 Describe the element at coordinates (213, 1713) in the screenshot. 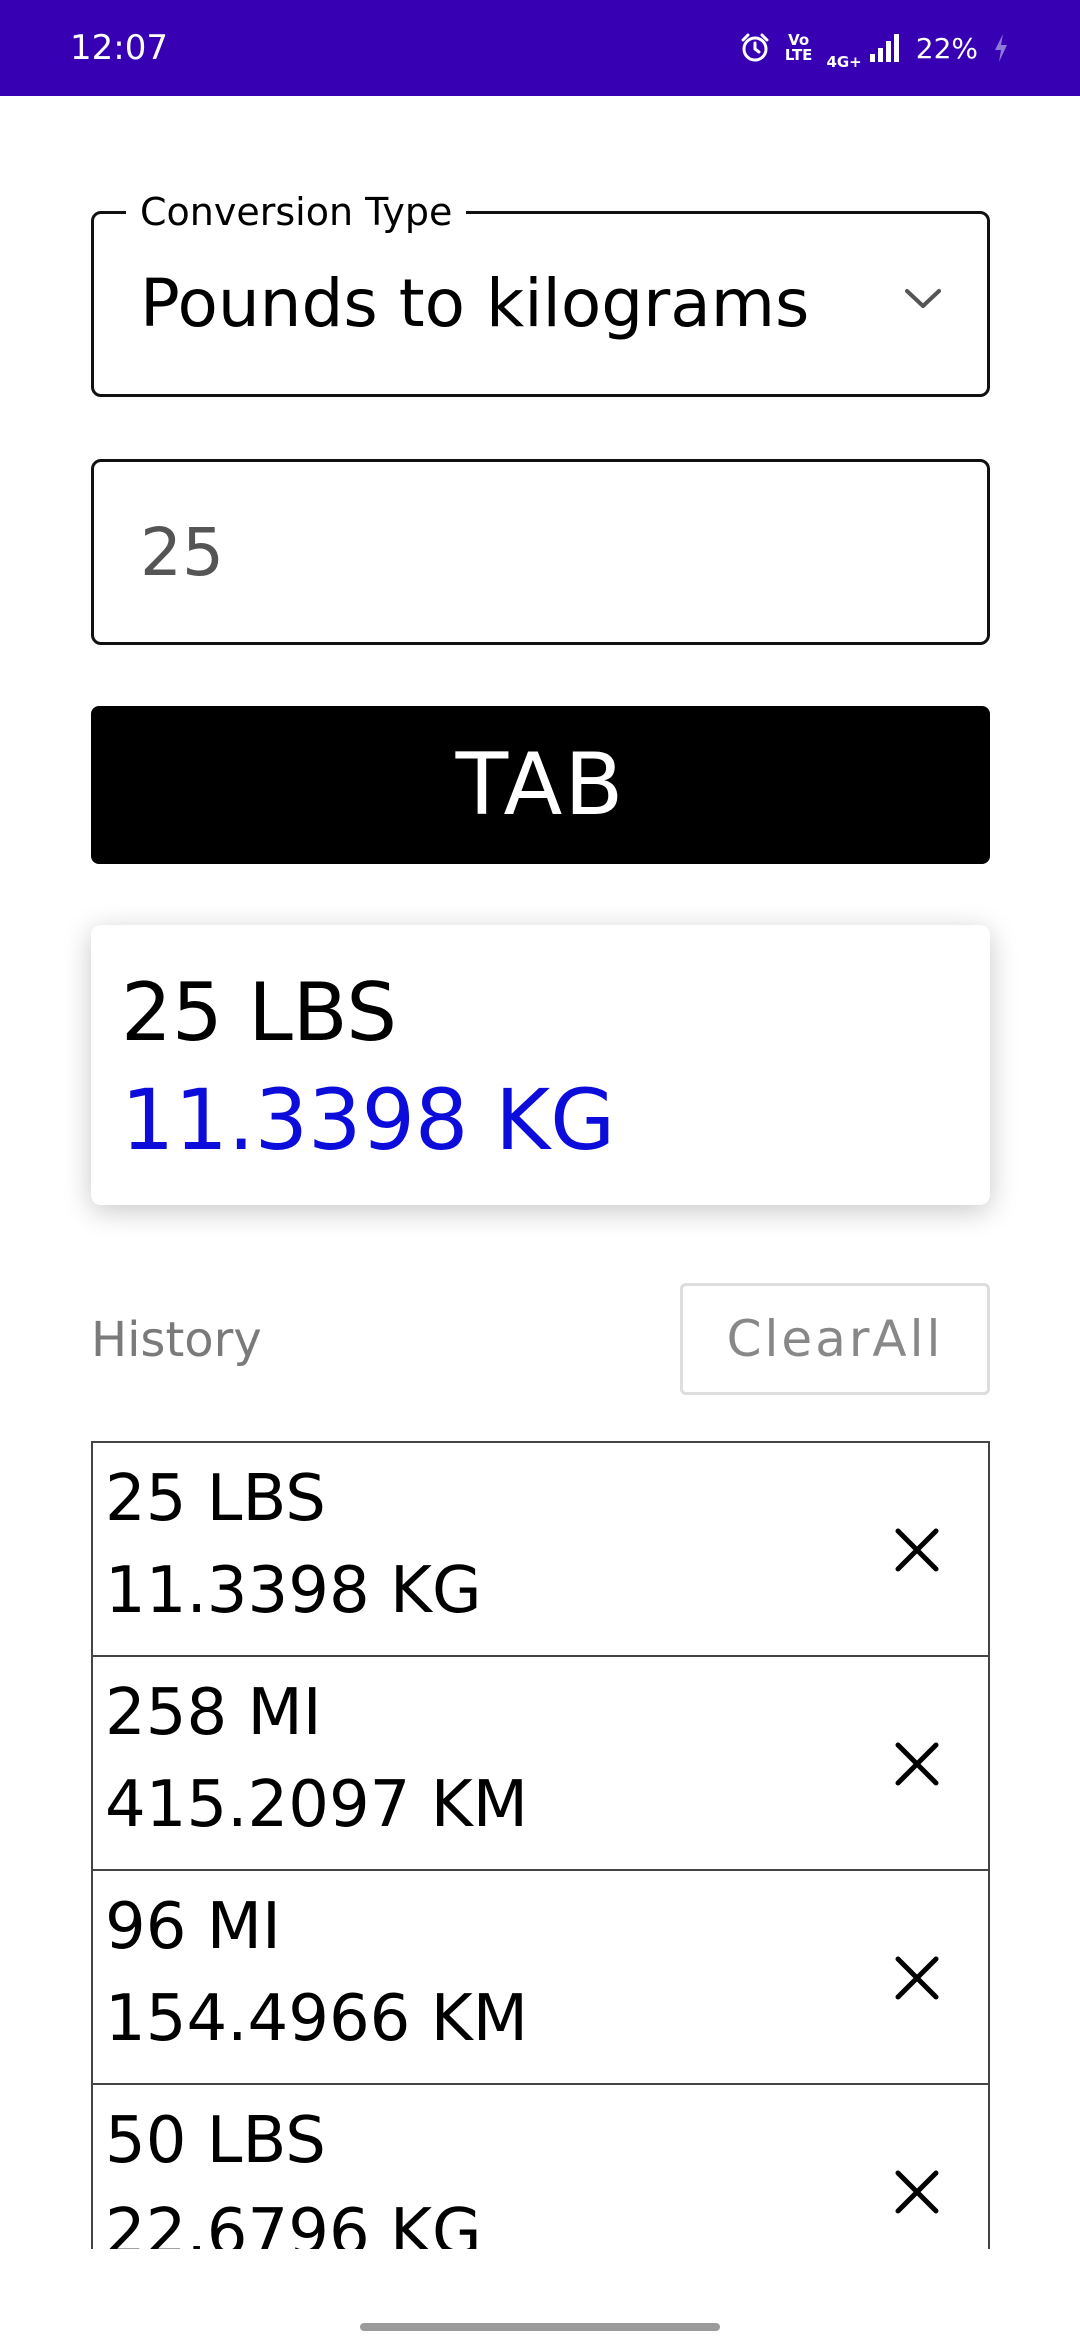

I see `history-item-from: 258 MI` at that location.